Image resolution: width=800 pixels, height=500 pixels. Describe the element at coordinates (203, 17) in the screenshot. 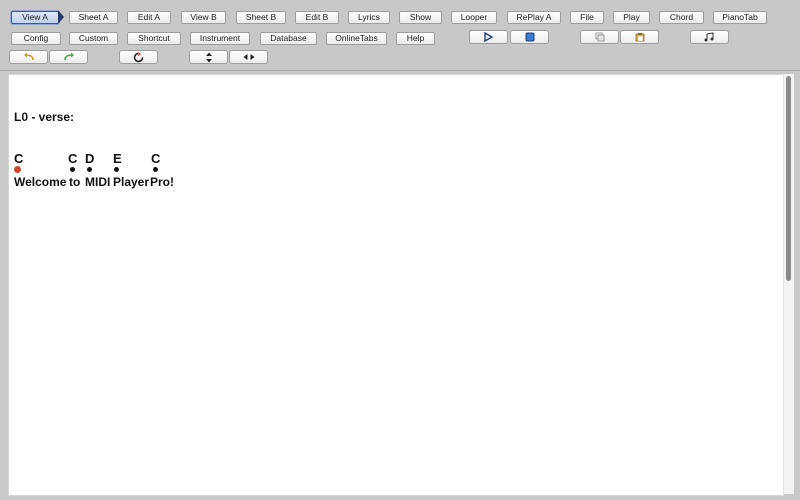

I see `tab-view-b: View B` at that location.